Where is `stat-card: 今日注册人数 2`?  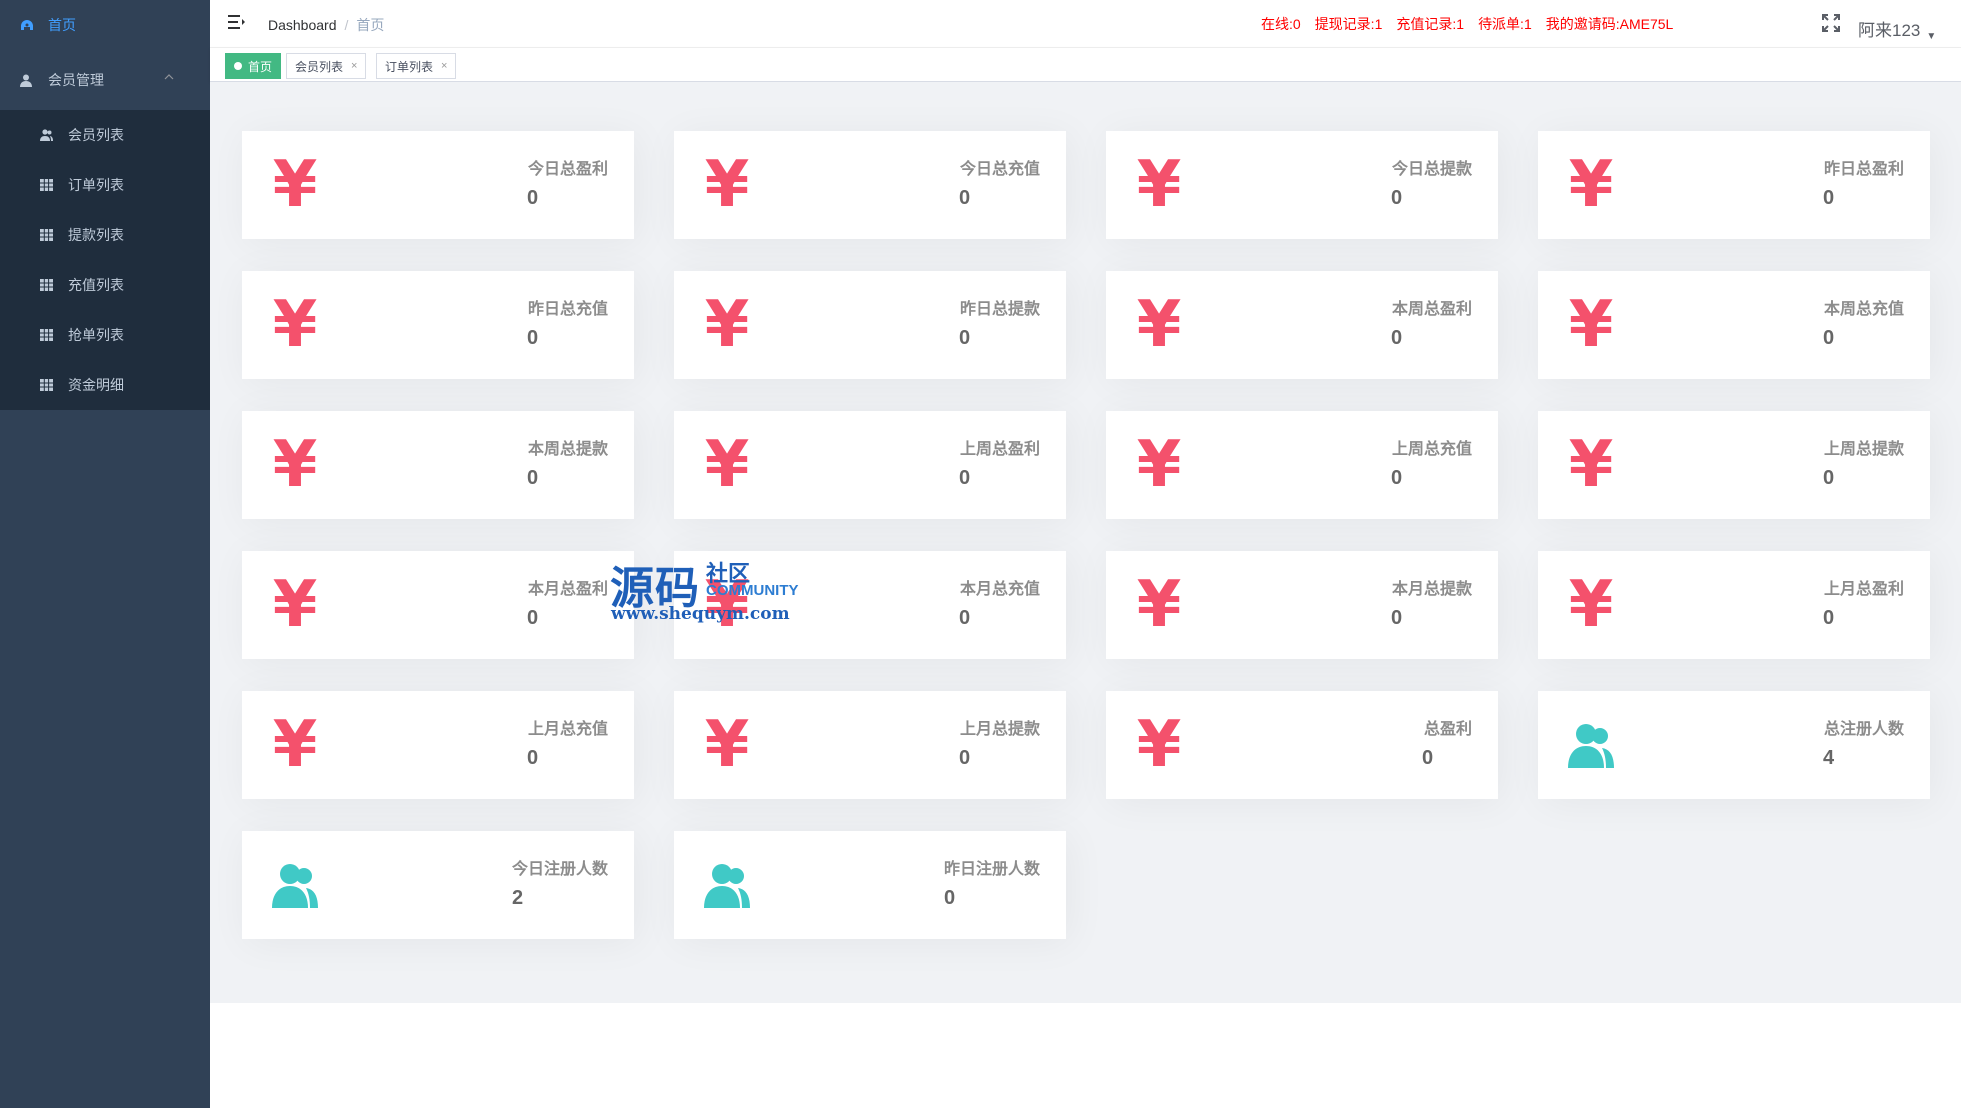 stat-card: 今日注册人数 2 is located at coordinates (438, 885).